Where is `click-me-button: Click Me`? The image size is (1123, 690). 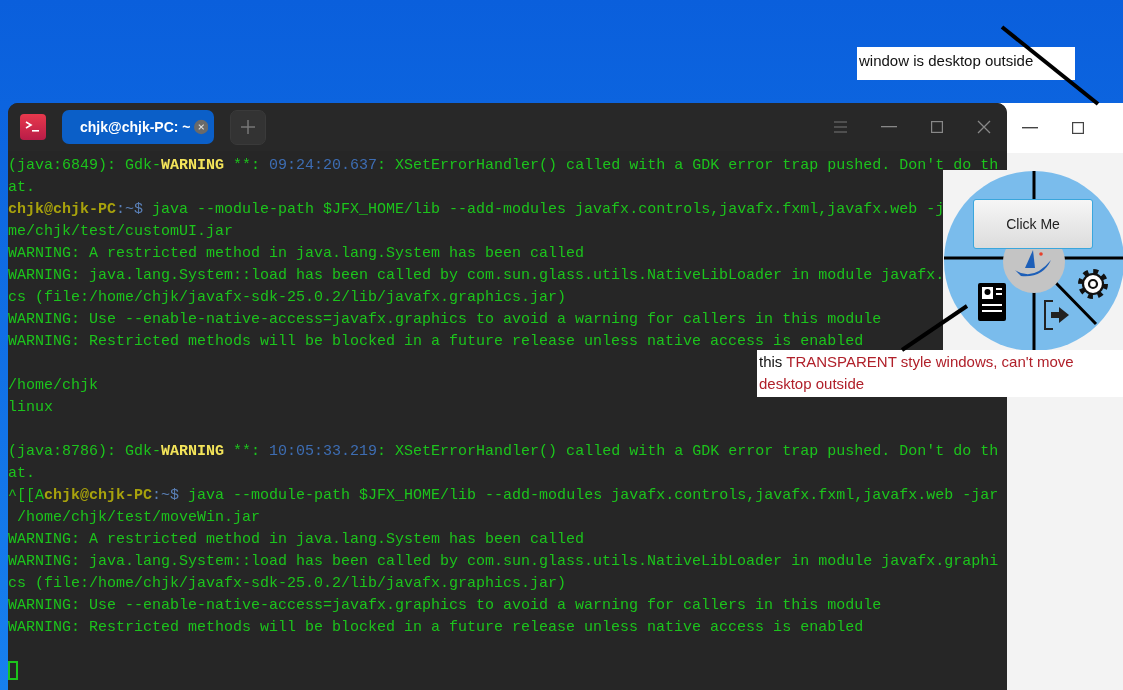
click-me-button: Click Me is located at coordinates (1033, 224).